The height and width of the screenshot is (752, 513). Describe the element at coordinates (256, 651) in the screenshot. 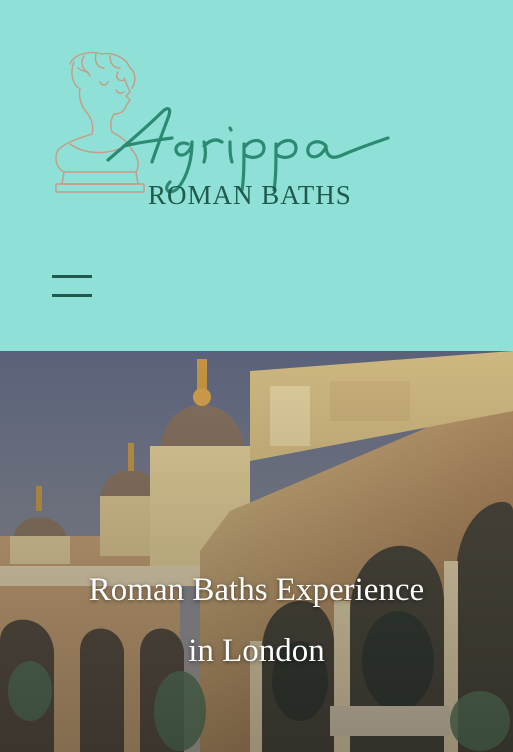

I see `hero-title-line2: in London` at that location.